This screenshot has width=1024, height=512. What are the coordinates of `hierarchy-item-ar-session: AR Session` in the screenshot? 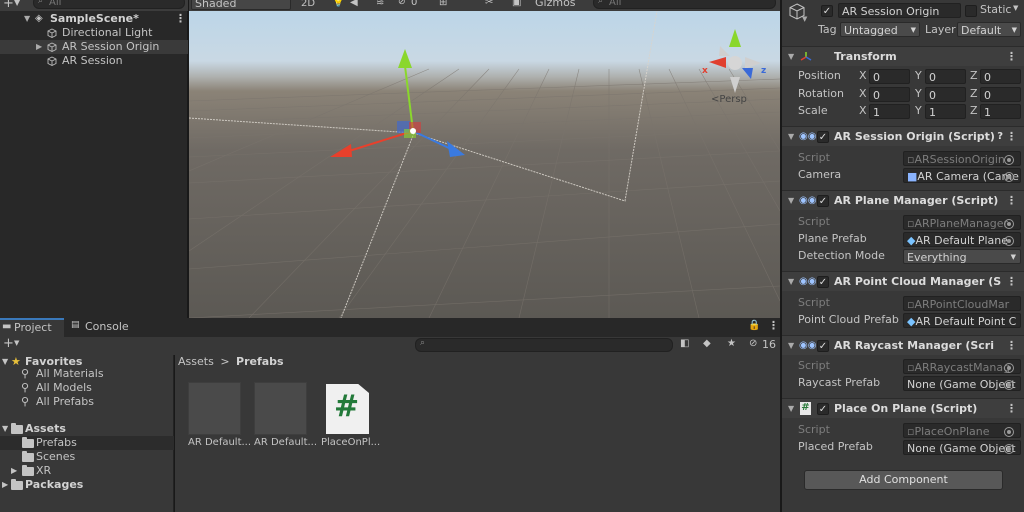 It's located at (94, 61).